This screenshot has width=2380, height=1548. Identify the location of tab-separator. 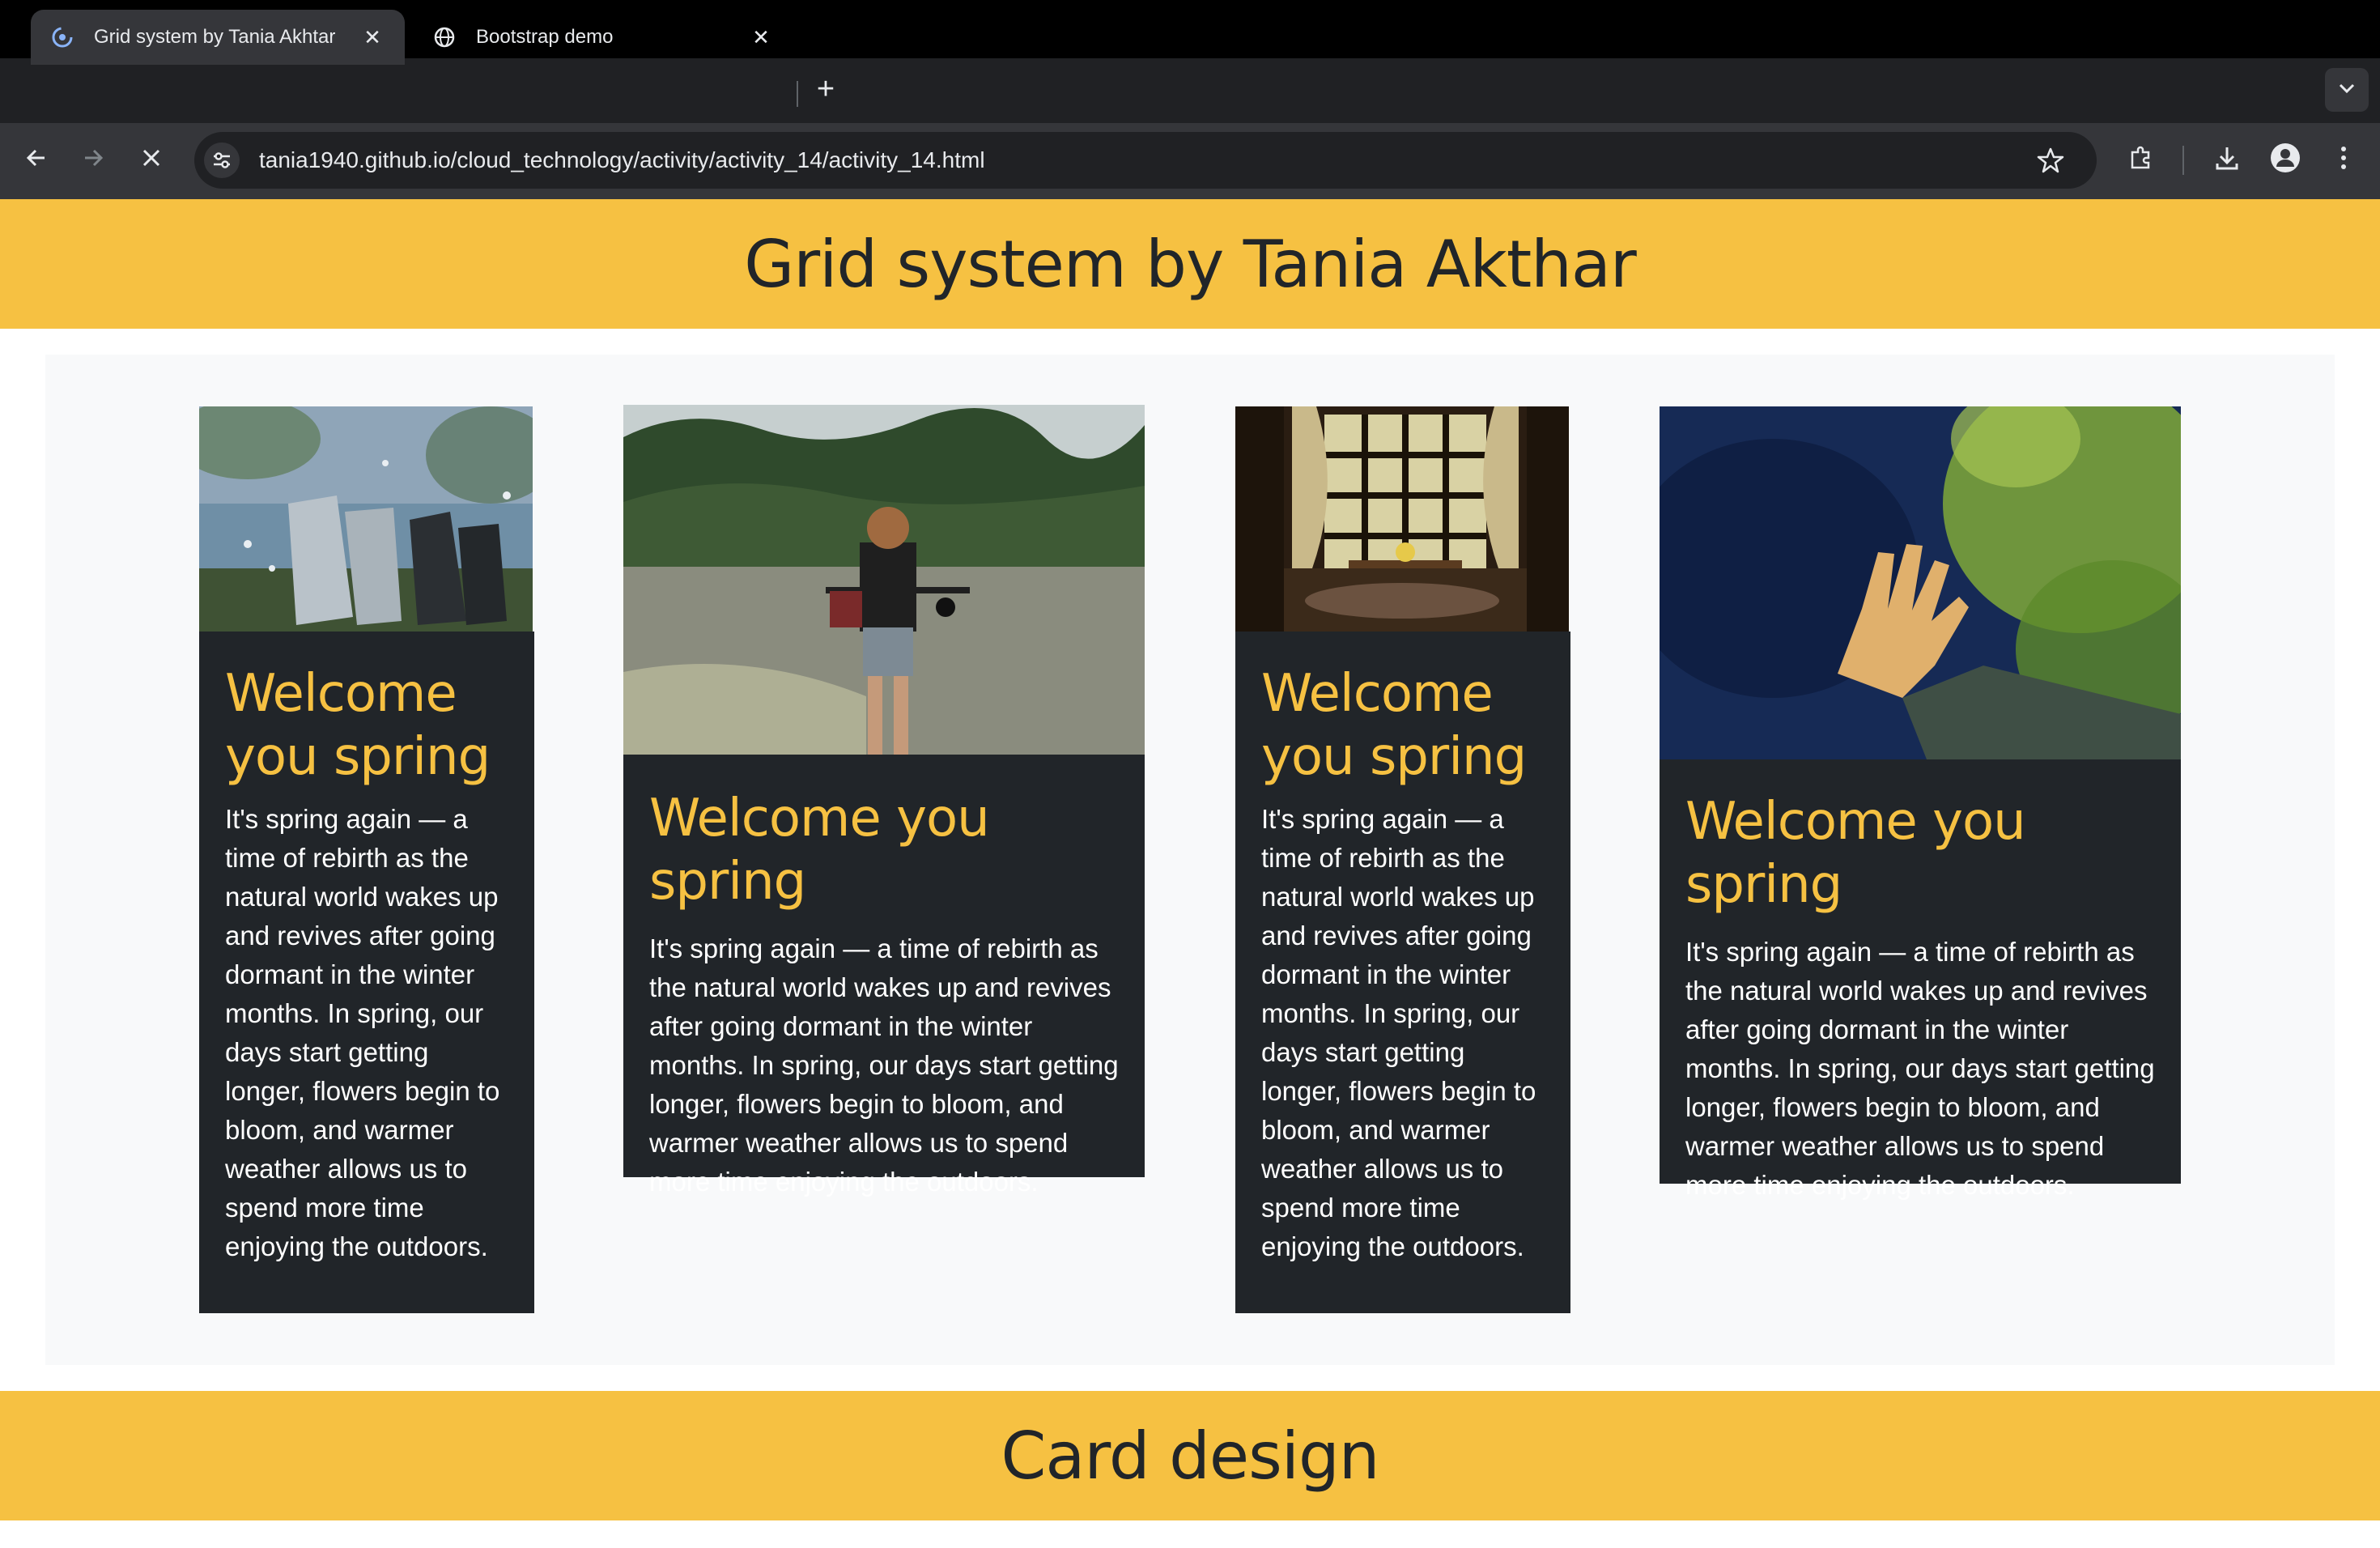
(798, 94).